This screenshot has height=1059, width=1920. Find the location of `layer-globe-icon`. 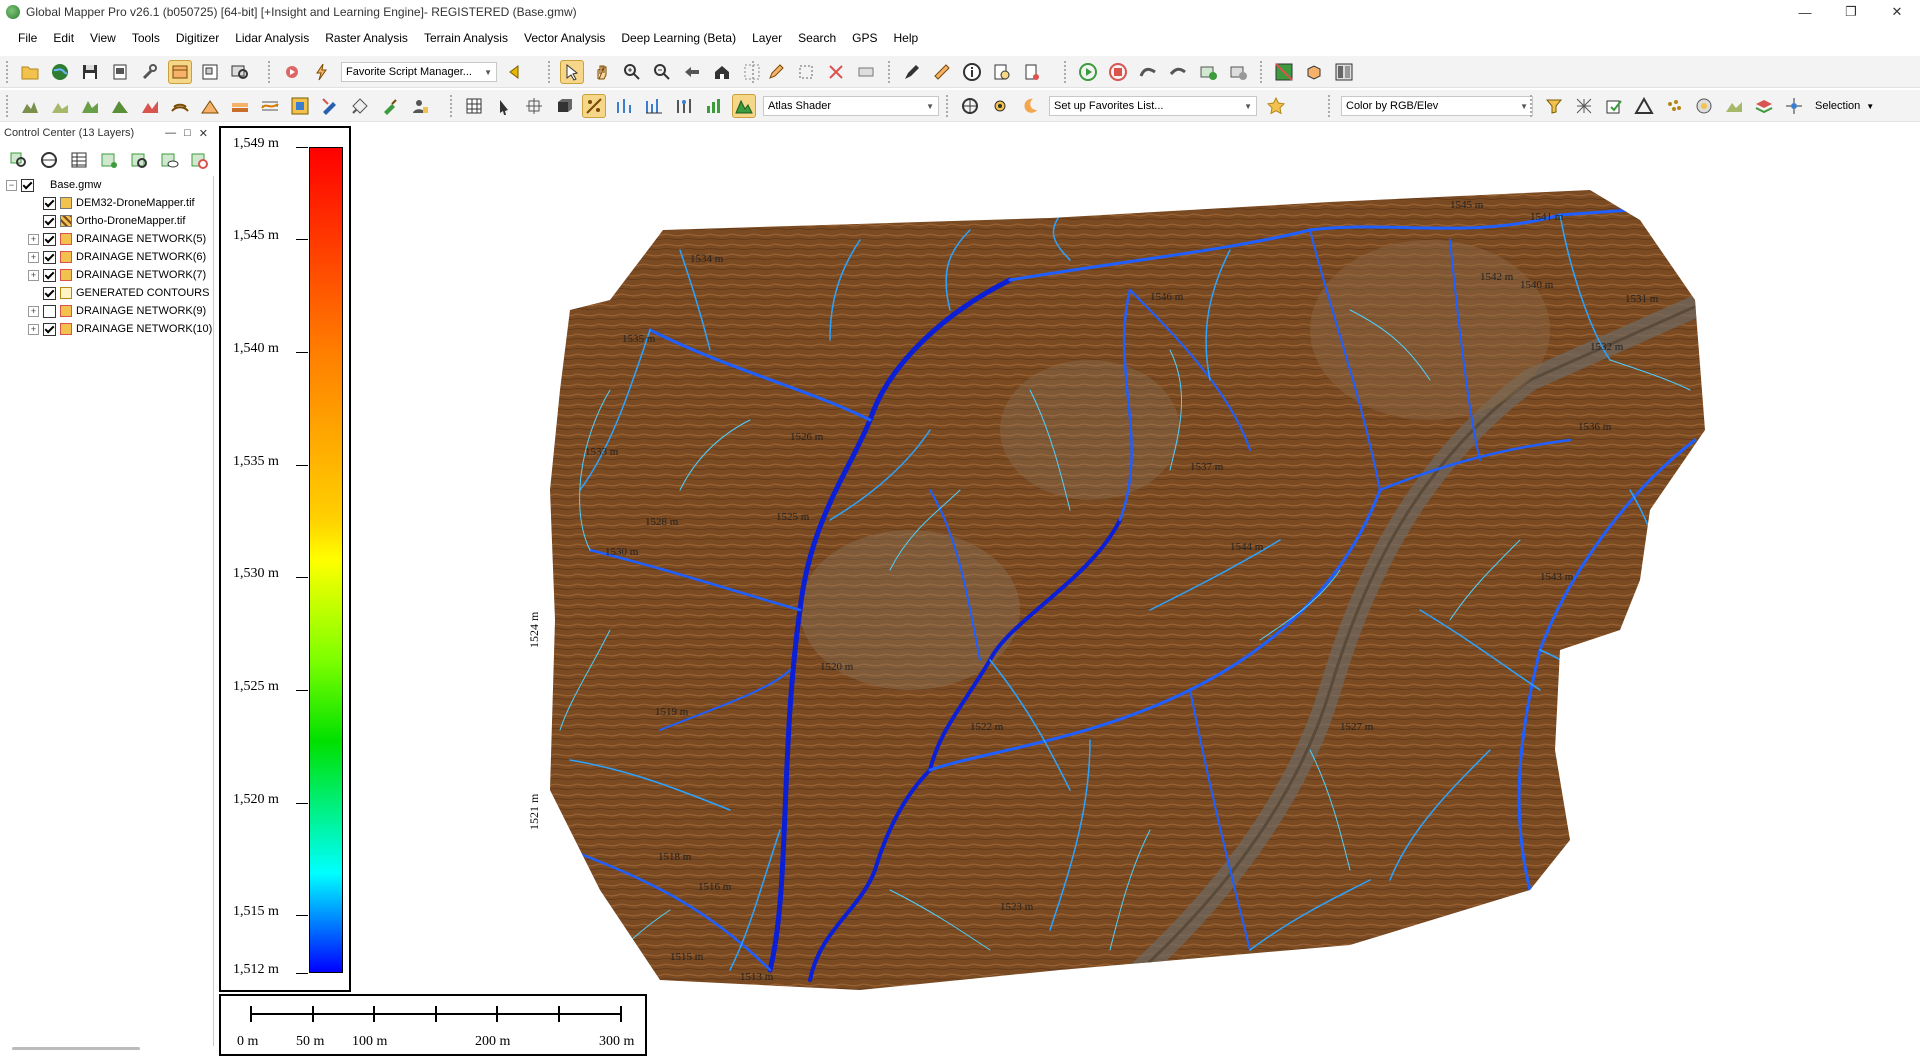

layer-globe-icon is located at coordinates (49, 160).